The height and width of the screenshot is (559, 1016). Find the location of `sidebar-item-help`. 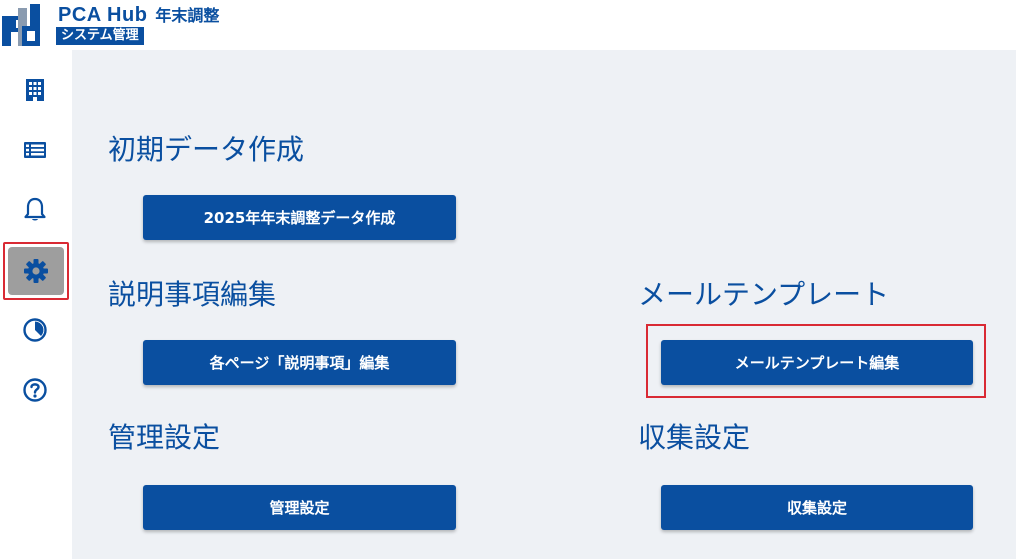

sidebar-item-help is located at coordinates (35, 390).